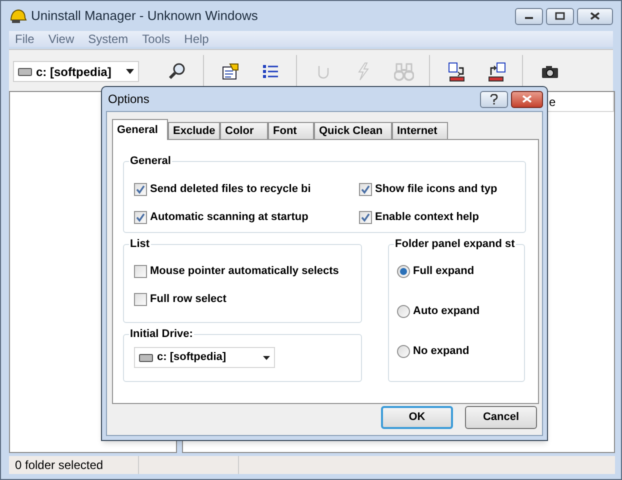  Describe the element at coordinates (501, 417) in the screenshot. I see `cancel-button: Cancel` at that location.